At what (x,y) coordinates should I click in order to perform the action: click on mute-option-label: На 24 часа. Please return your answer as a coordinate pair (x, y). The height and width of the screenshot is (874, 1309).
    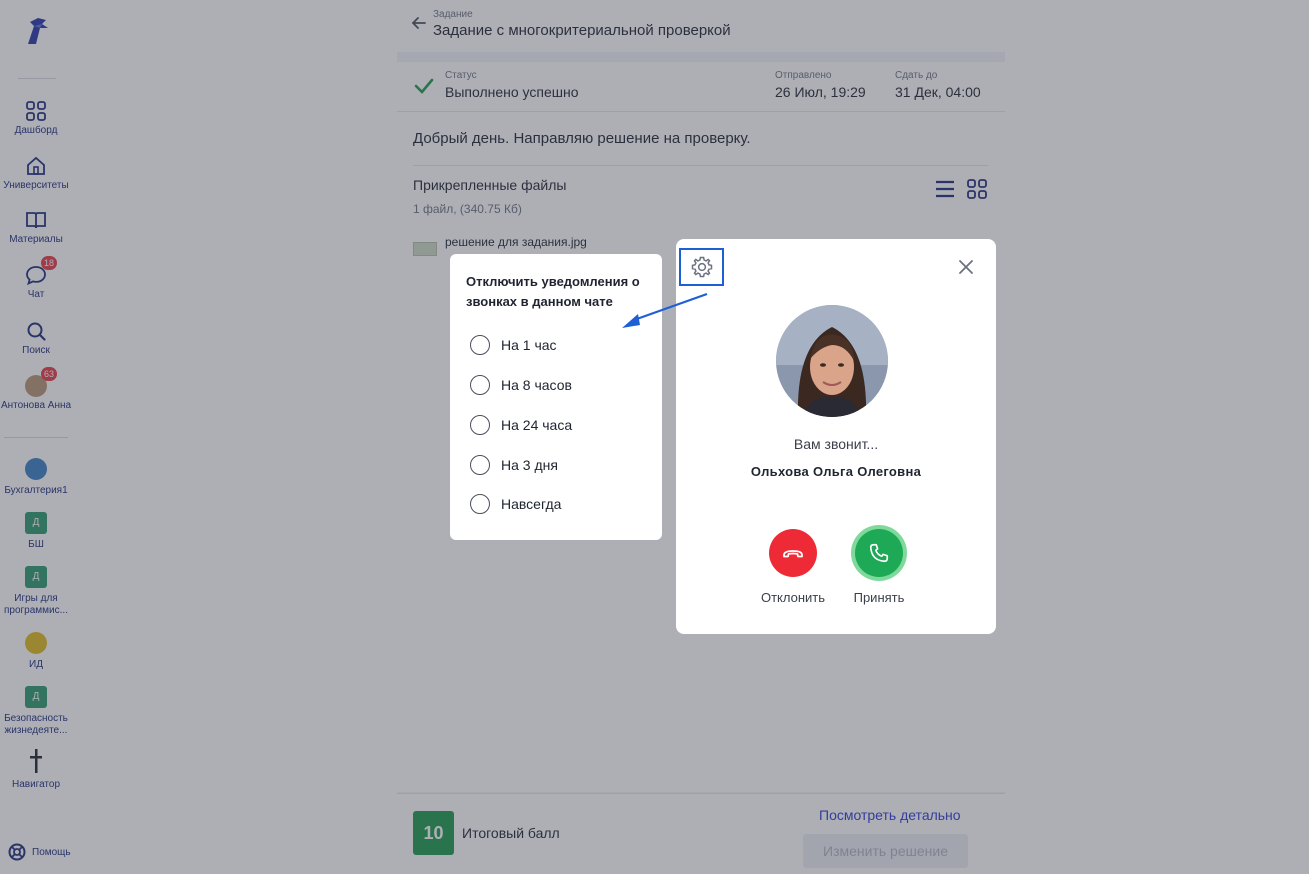
    Looking at the image, I should click on (537, 425).